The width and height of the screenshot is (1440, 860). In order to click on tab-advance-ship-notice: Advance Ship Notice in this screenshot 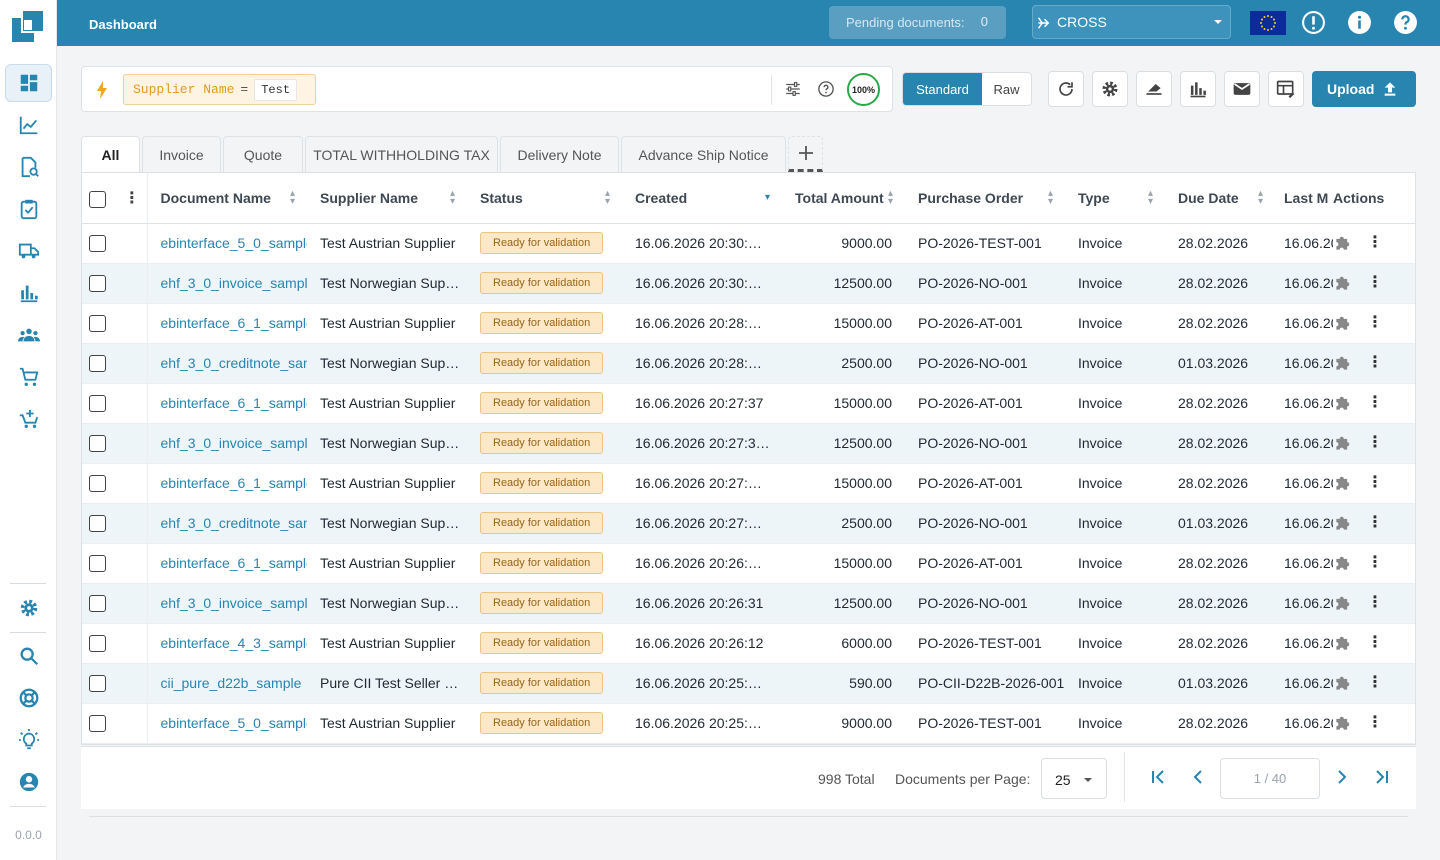, I will do `click(703, 154)`.